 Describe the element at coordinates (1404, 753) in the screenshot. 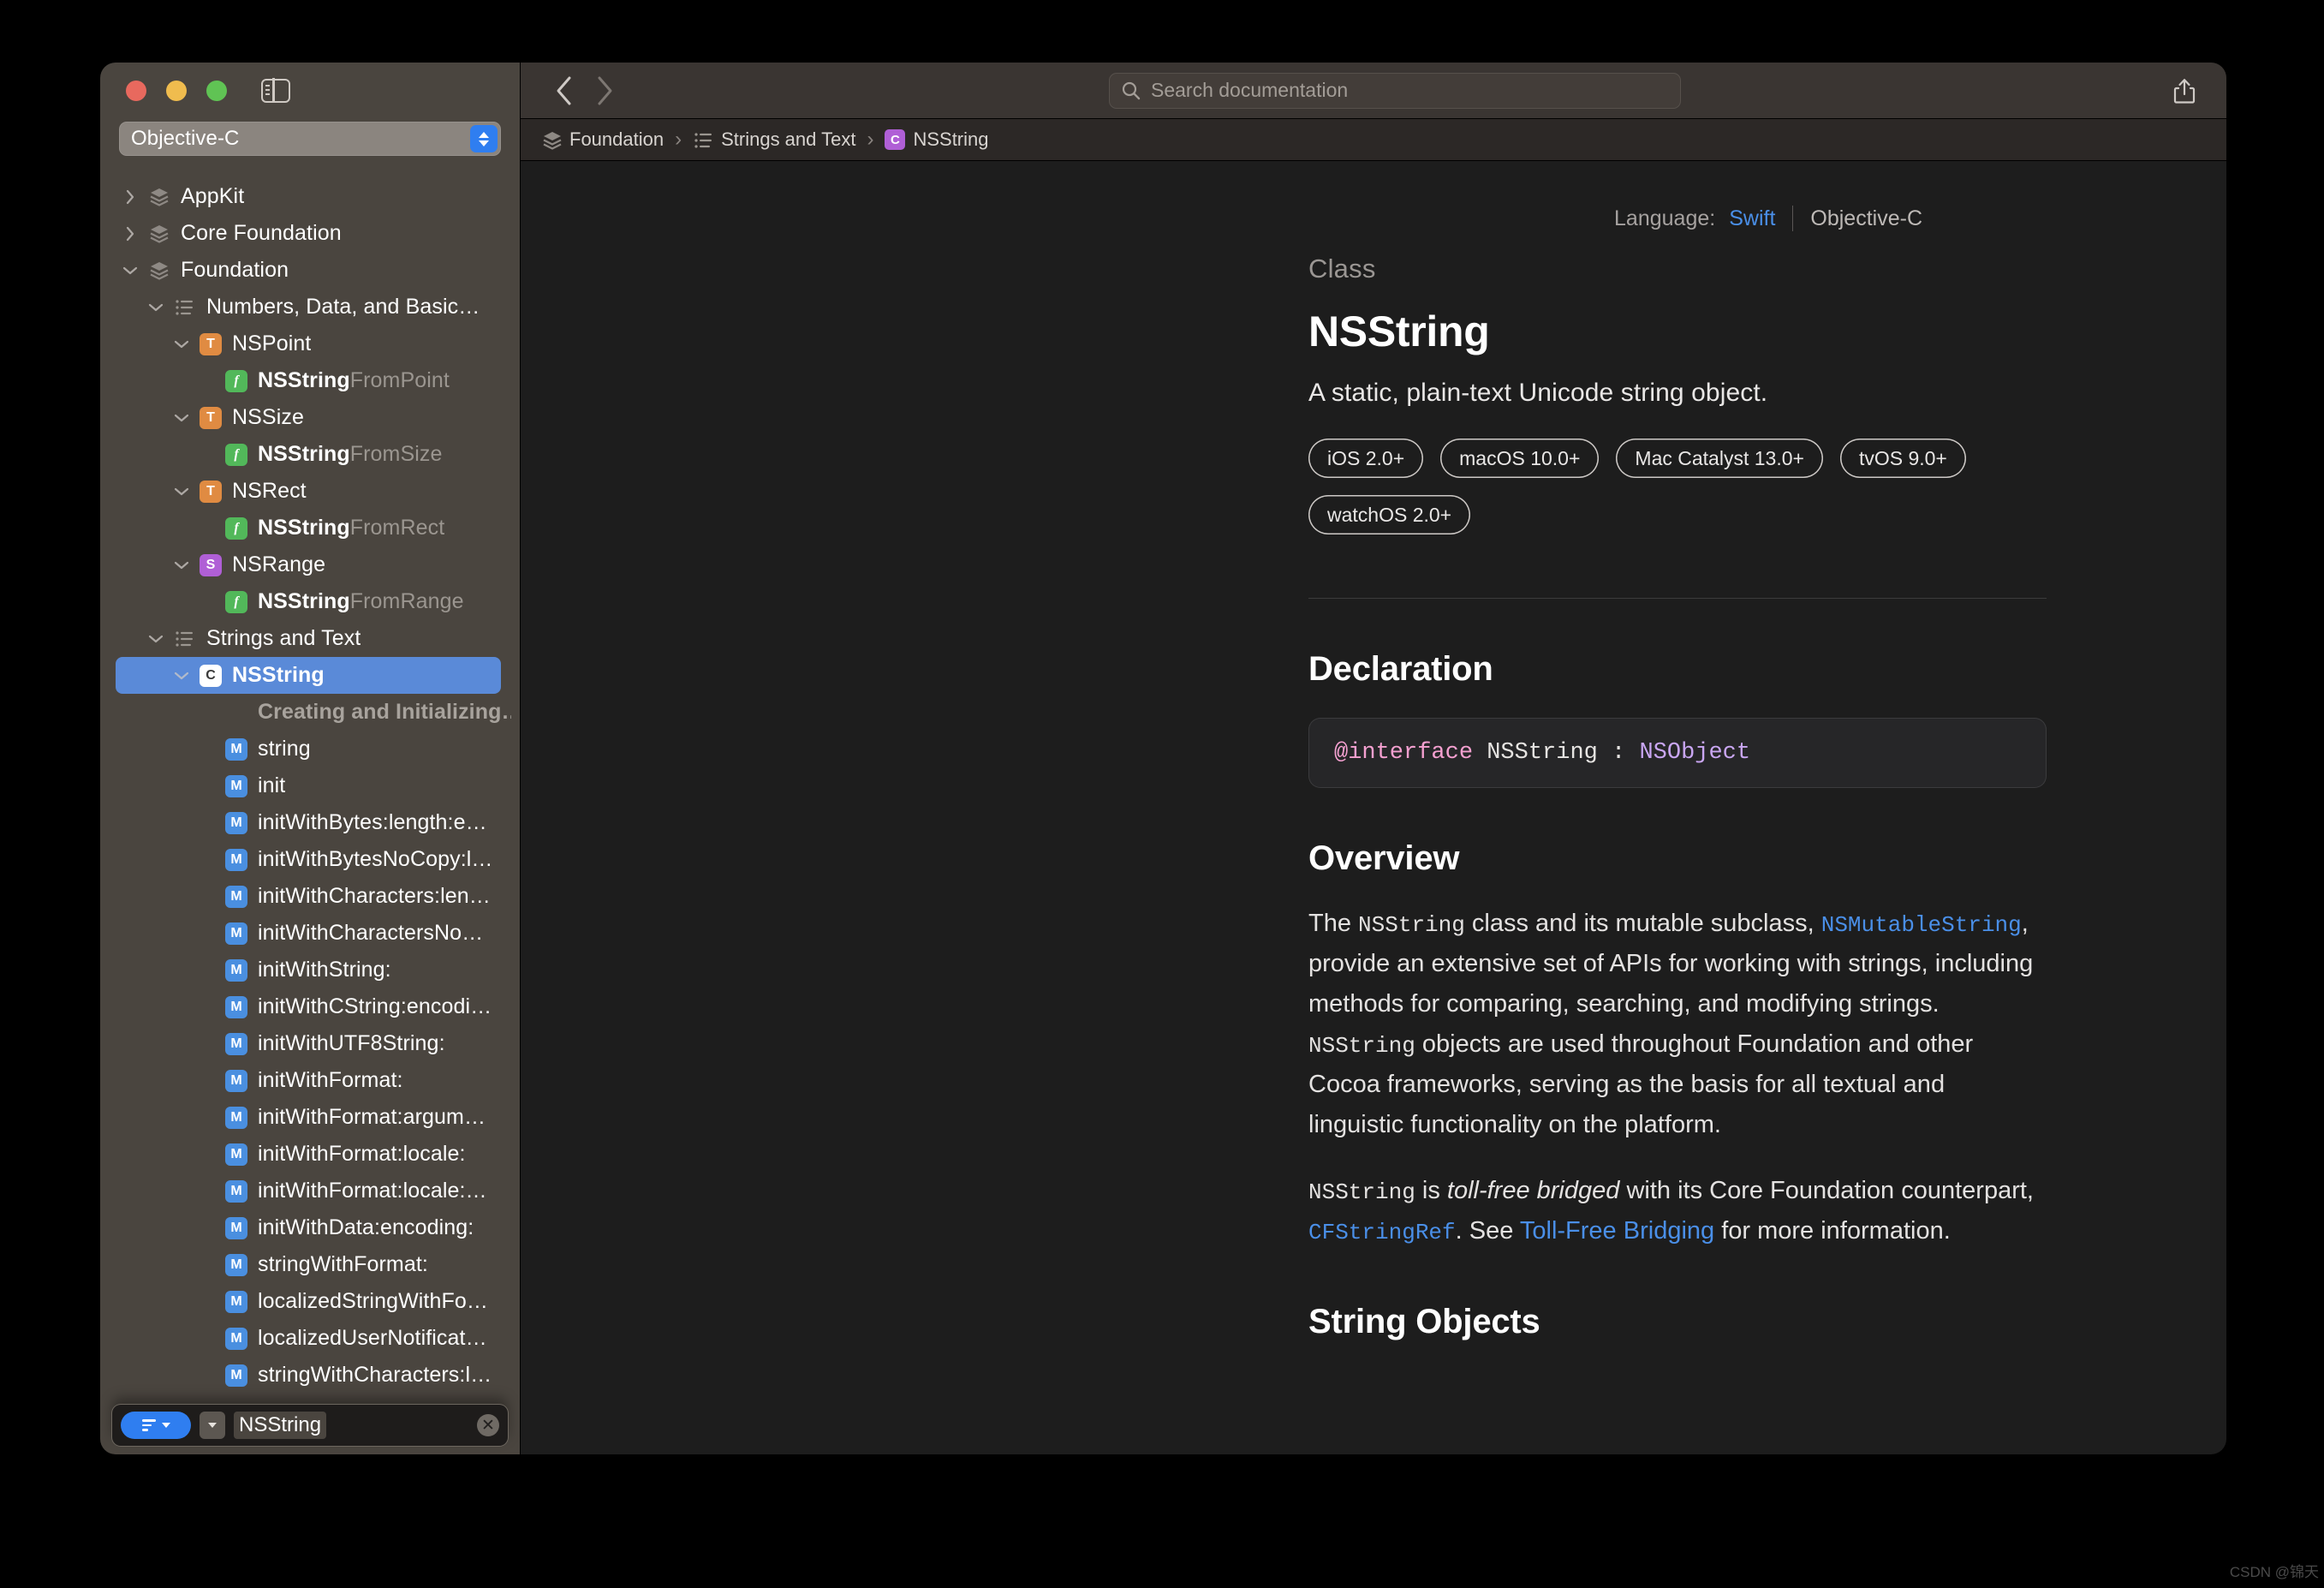

I see `code-keyword: @interface` at that location.